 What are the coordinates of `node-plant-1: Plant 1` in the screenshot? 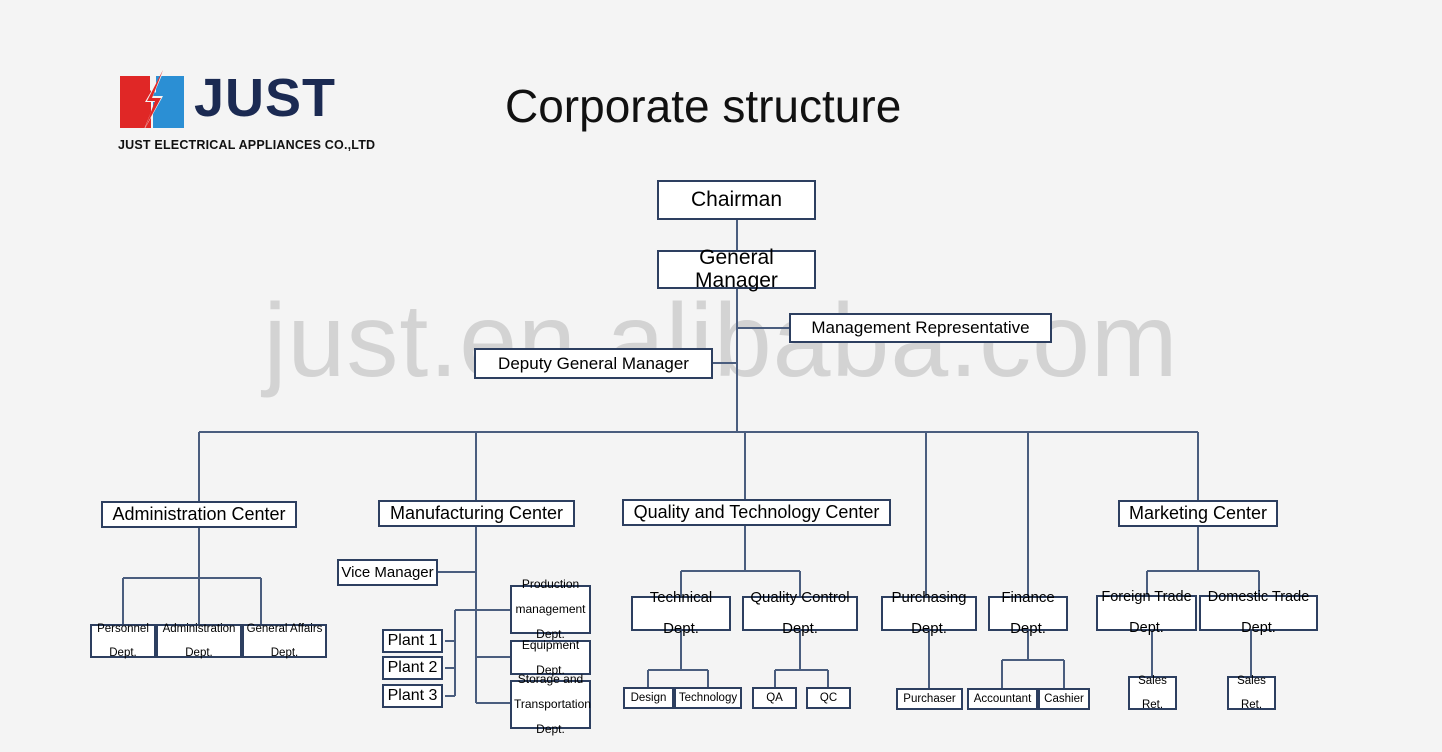 It's located at (412, 641).